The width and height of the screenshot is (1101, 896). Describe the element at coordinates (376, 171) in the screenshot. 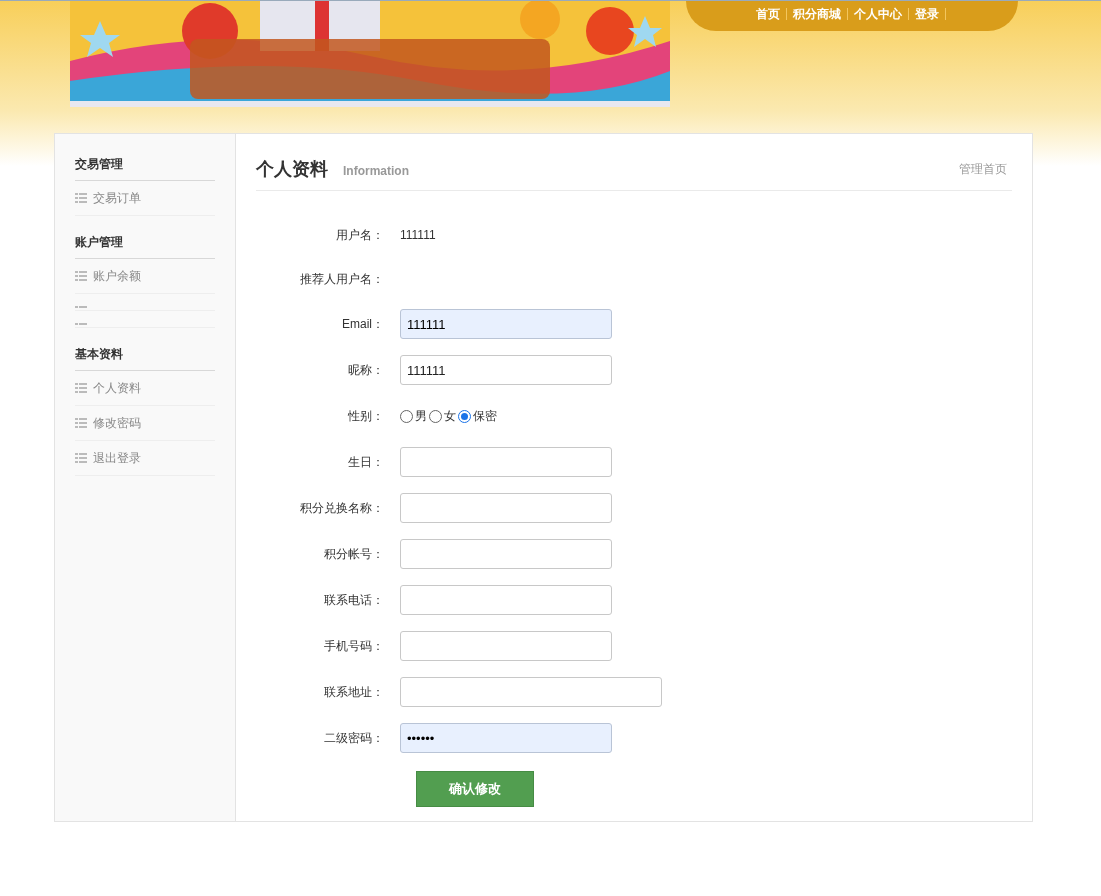

I see `page-subtitle: Information` at that location.